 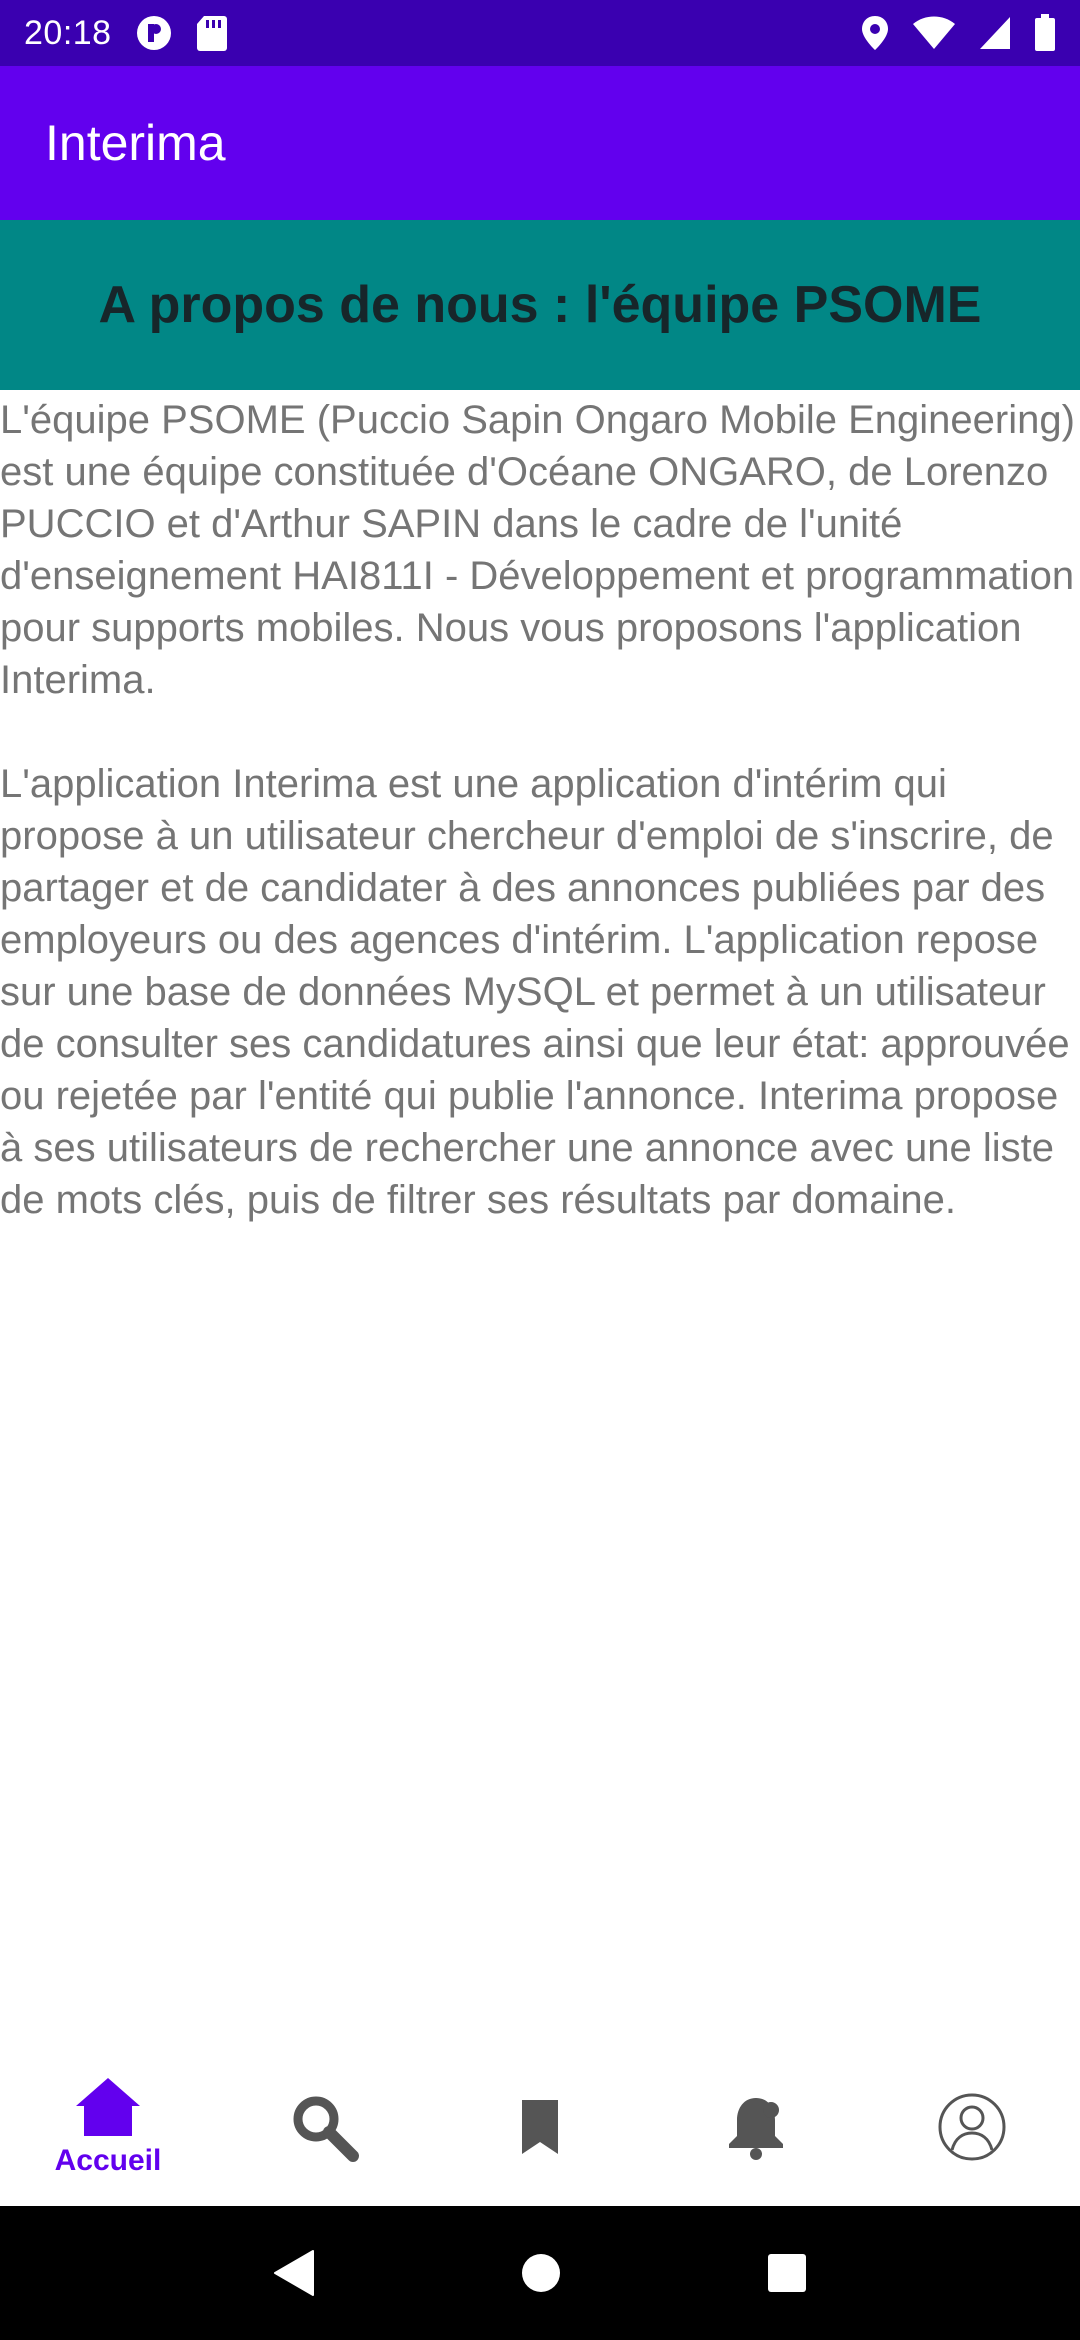 What do you see at coordinates (68, 32) in the screenshot?
I see `status-time: 20:18` at bounding box center [68, 32].